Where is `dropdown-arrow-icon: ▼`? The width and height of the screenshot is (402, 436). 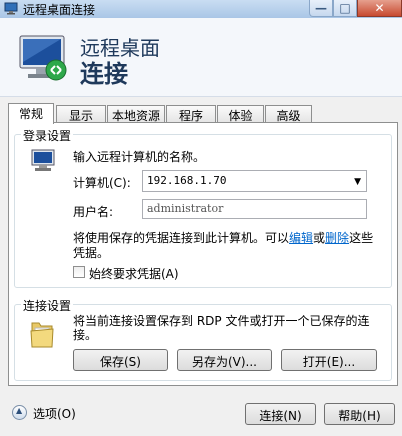
dropdown-arrow-icon: ▼ is located at coordinates (357, 182).